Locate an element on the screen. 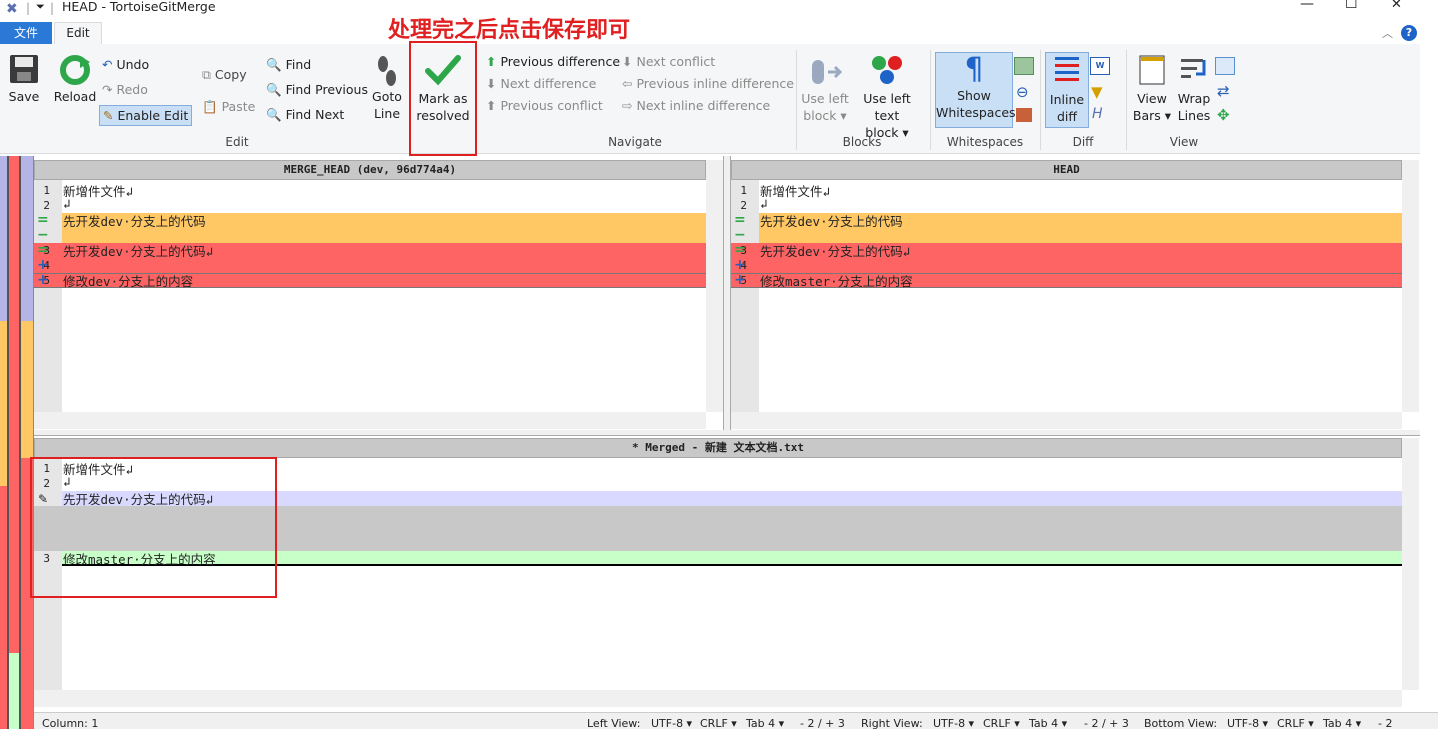  right-pane-change-marker: = is located at coordinates (740, 220).